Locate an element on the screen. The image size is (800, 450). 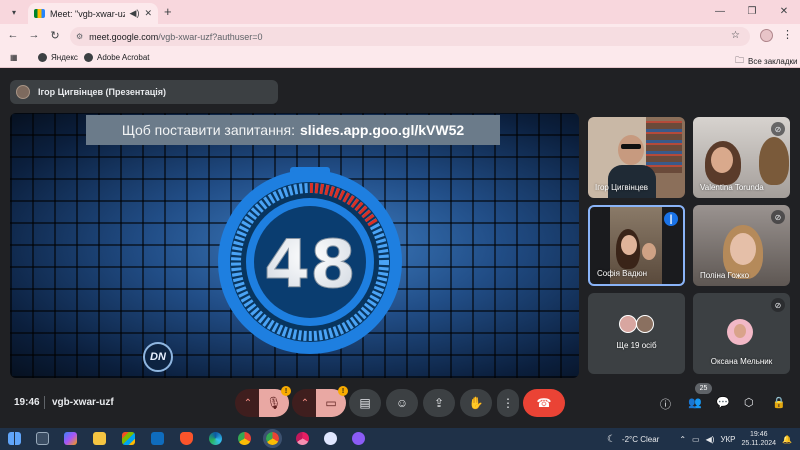
store-icon is located at coordinates (128, 438).